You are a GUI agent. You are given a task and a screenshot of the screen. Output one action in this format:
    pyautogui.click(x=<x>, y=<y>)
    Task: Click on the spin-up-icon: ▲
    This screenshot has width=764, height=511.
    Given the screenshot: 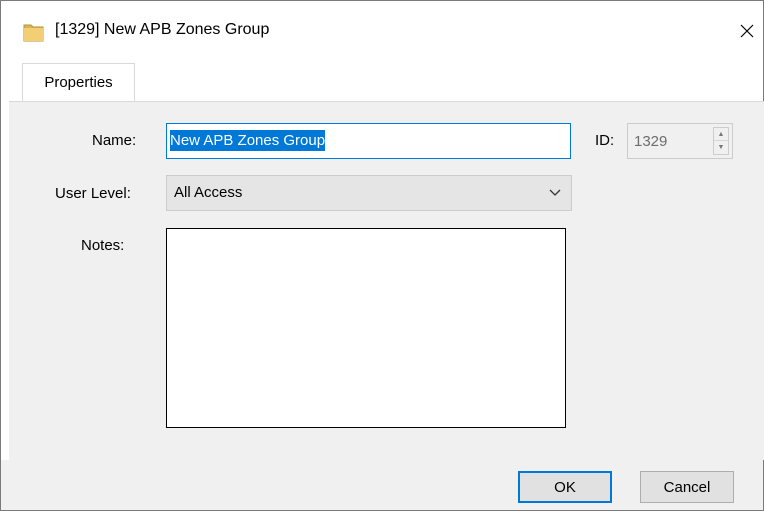 What is the action you would take?
    pyautogui.click(x=721, y=134)
    